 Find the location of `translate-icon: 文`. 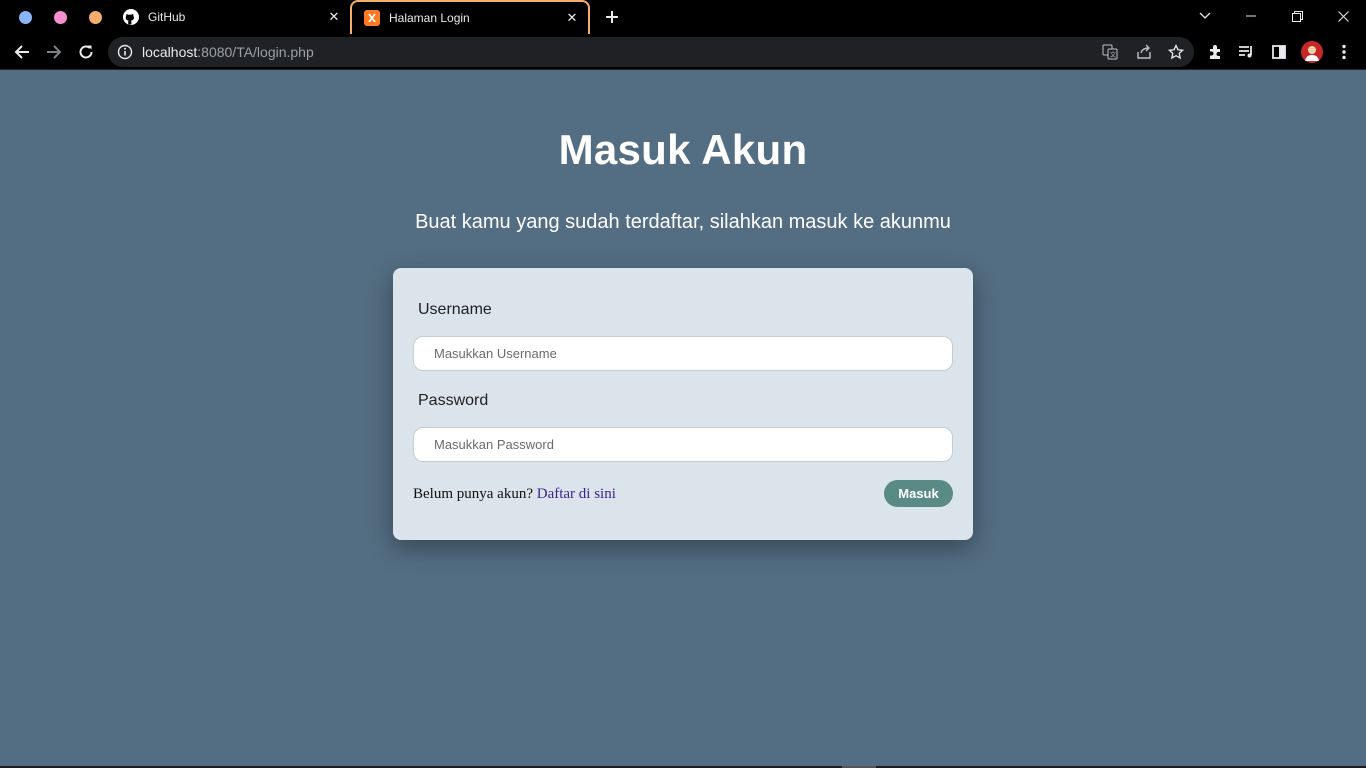

translate-icon: 文 is located at coordinates (1110, 52).